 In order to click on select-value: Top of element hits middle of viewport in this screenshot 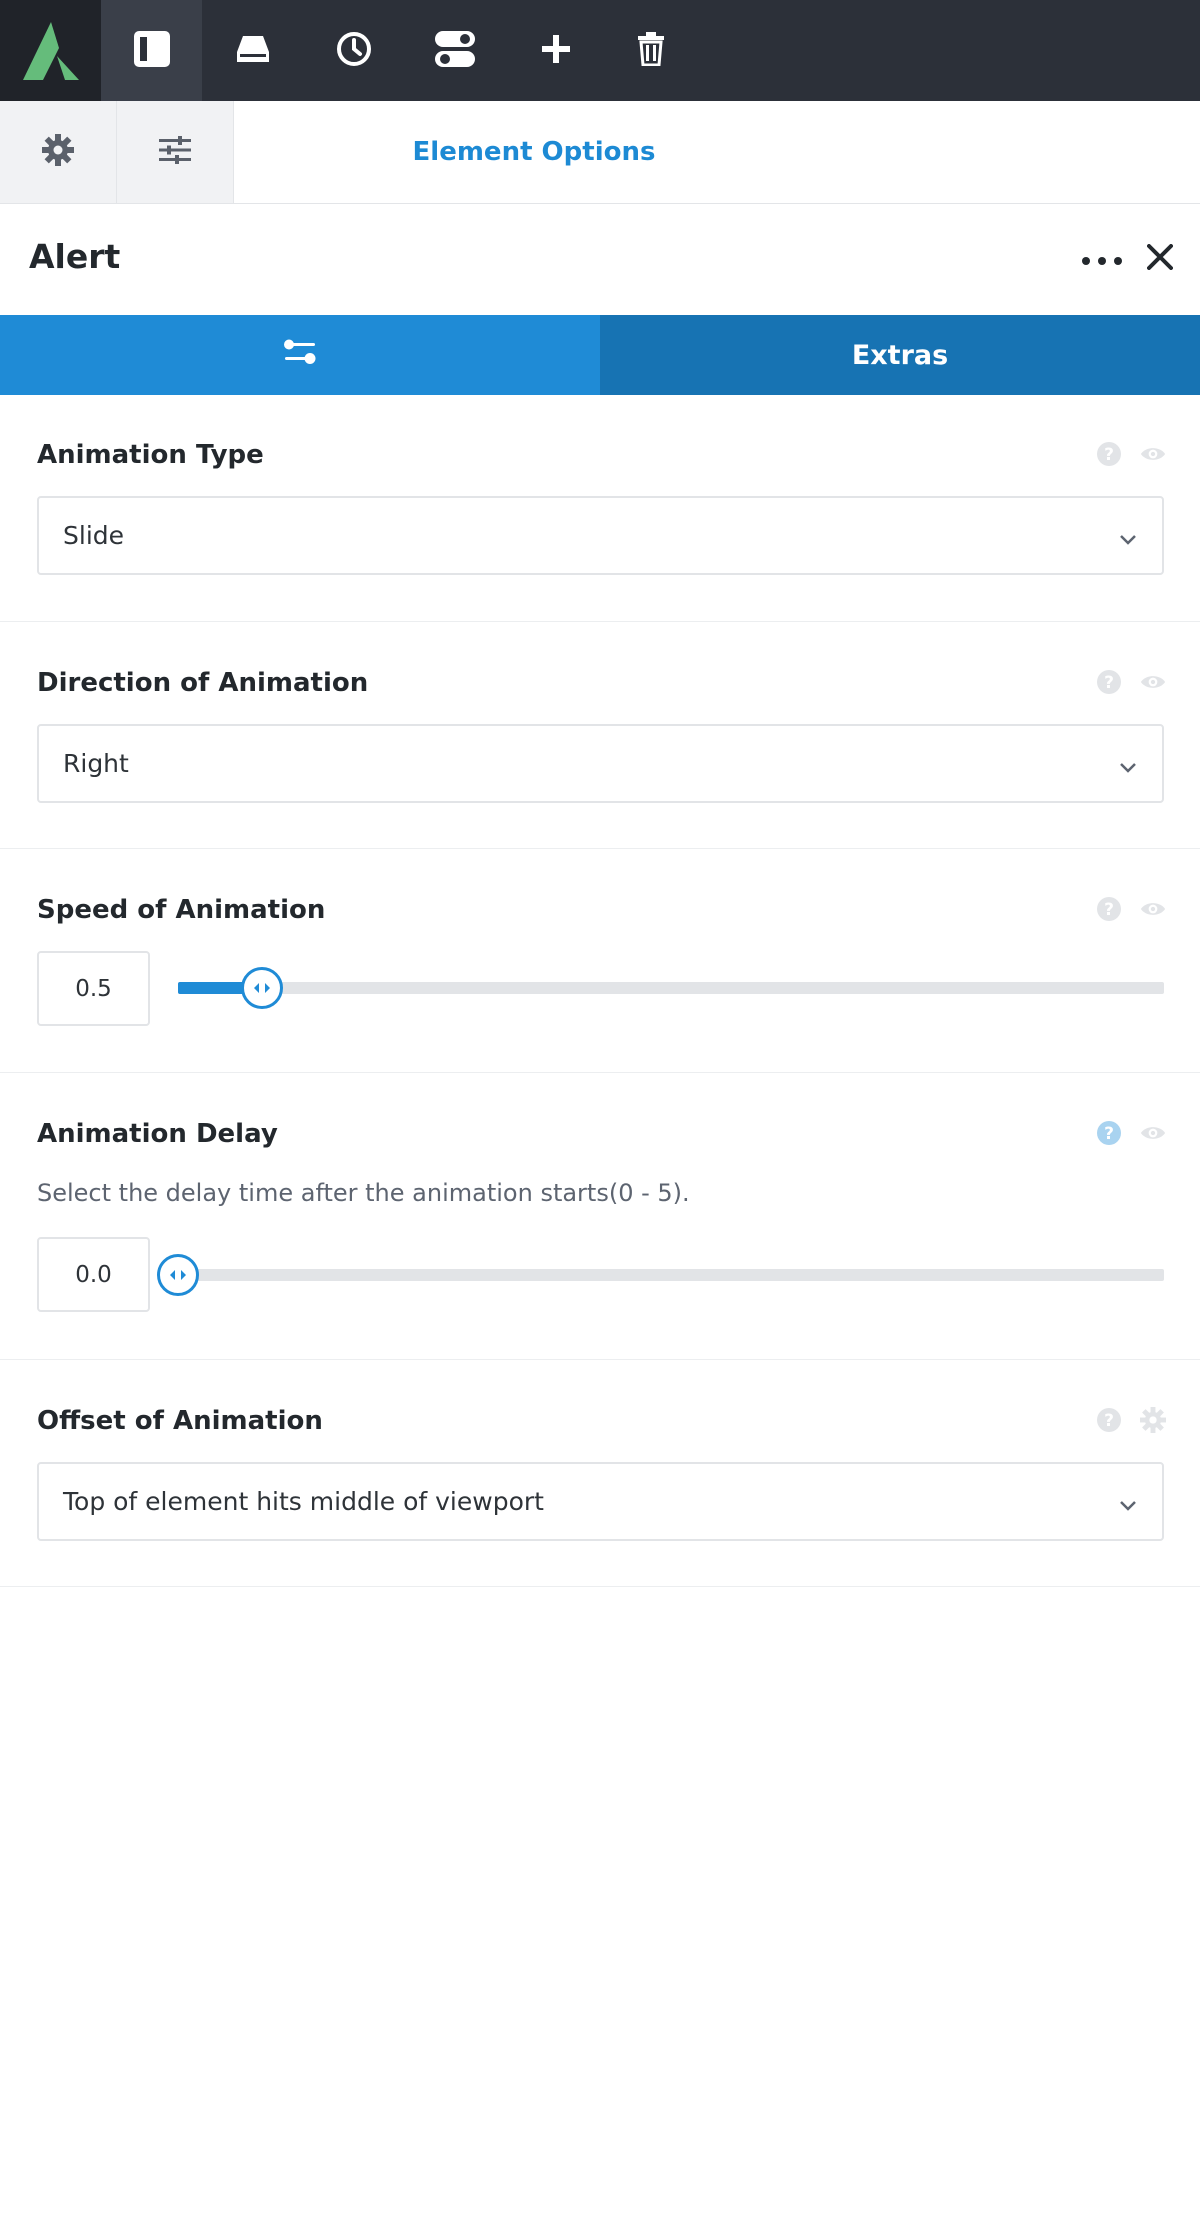, I will do `click(303, 1501)`.